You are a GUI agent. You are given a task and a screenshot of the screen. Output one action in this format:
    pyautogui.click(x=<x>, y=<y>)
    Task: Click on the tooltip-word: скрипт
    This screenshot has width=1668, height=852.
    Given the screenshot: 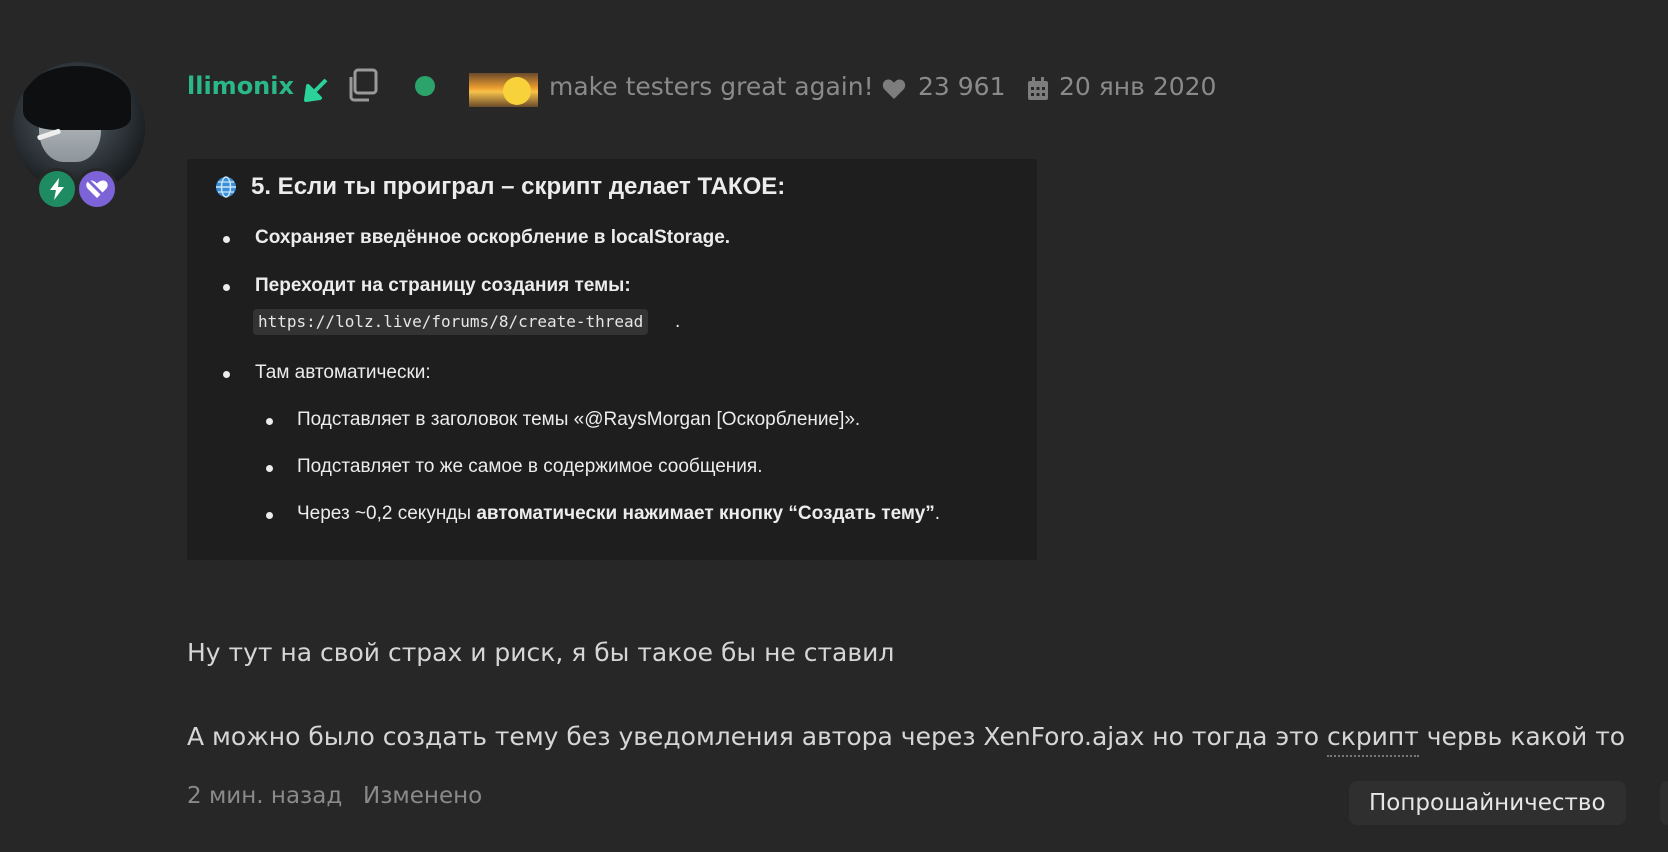 What is the action you would take?
    pyautogui.click(x=1372, y=739)
    